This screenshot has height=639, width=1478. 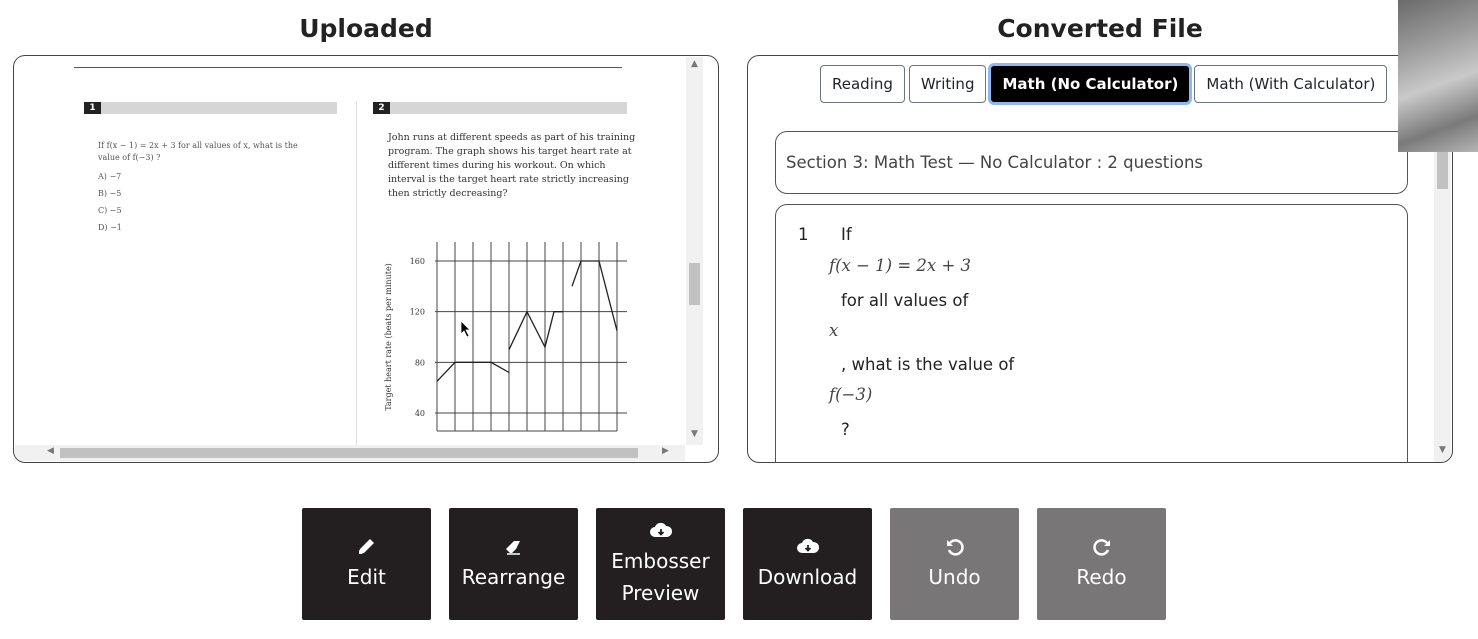 I want to click on math-variable: x, so click(x=834, y=330).